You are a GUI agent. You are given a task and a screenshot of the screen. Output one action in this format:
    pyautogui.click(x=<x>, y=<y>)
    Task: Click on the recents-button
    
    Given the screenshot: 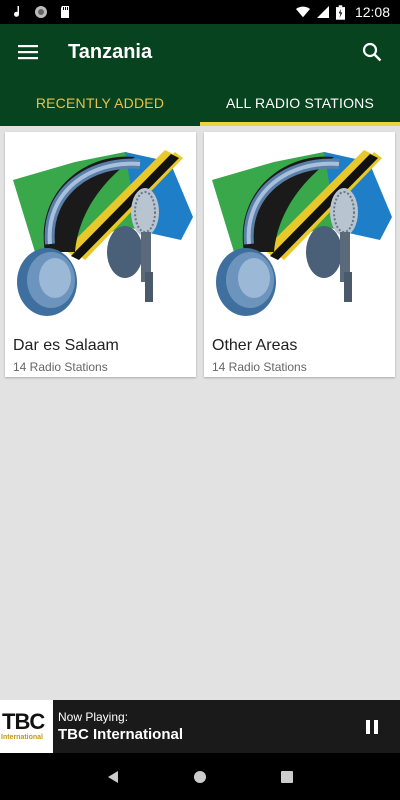 What is the action you would take?
    pyautogui.click(x=287, y=777)
    